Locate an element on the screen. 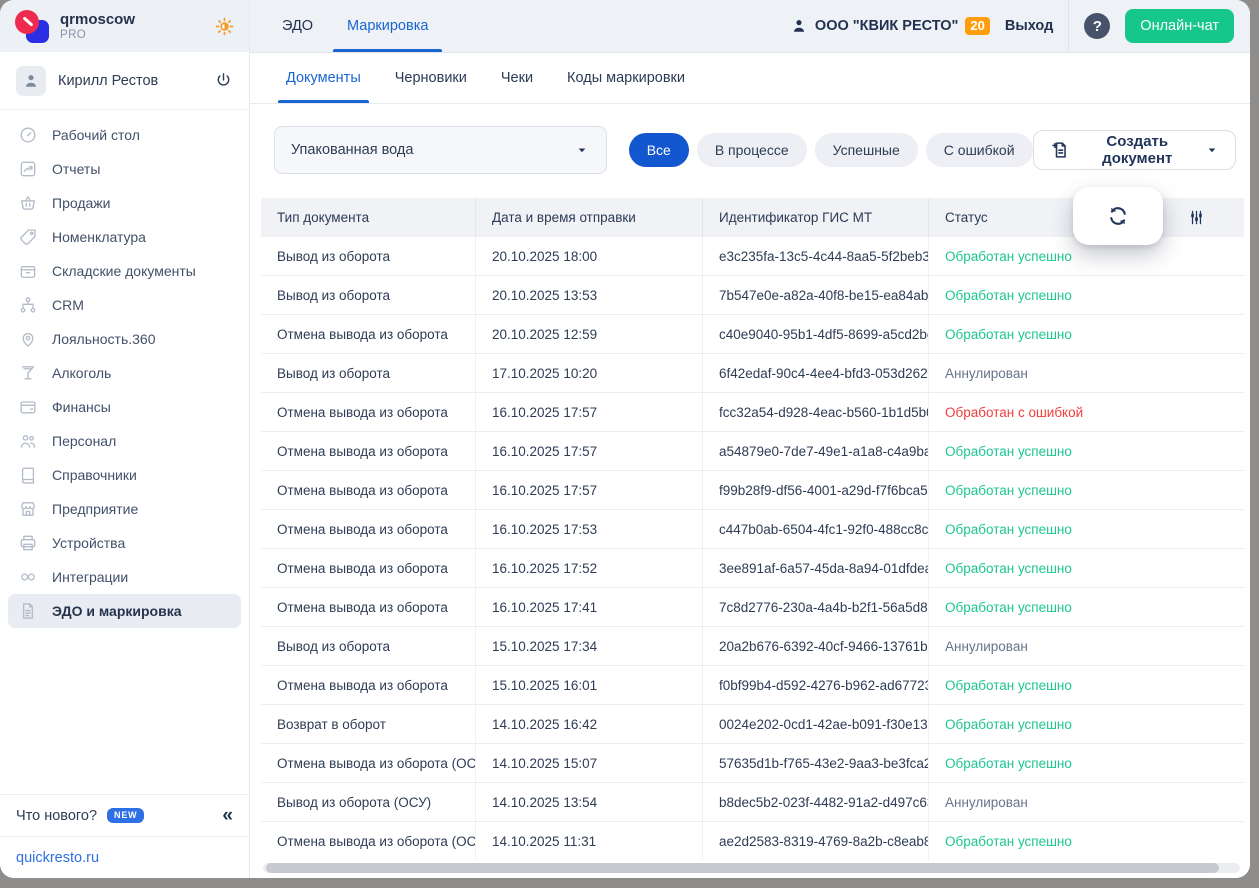 This screenshot has height=888, width=1259. sidebar-item-staff: Персонал is located at coordinates (124, 441).